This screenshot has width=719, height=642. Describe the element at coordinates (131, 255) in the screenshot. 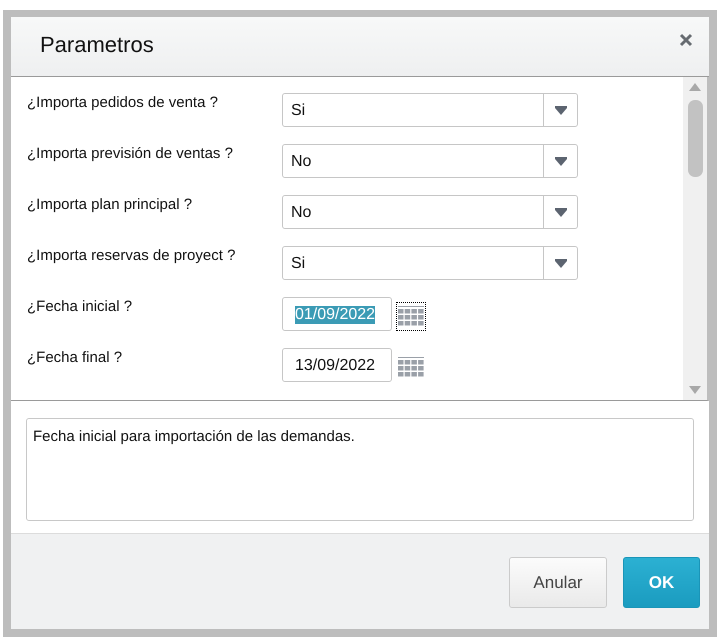

I see `field-label: ¿Importa reservas de proyect ?` at that location.